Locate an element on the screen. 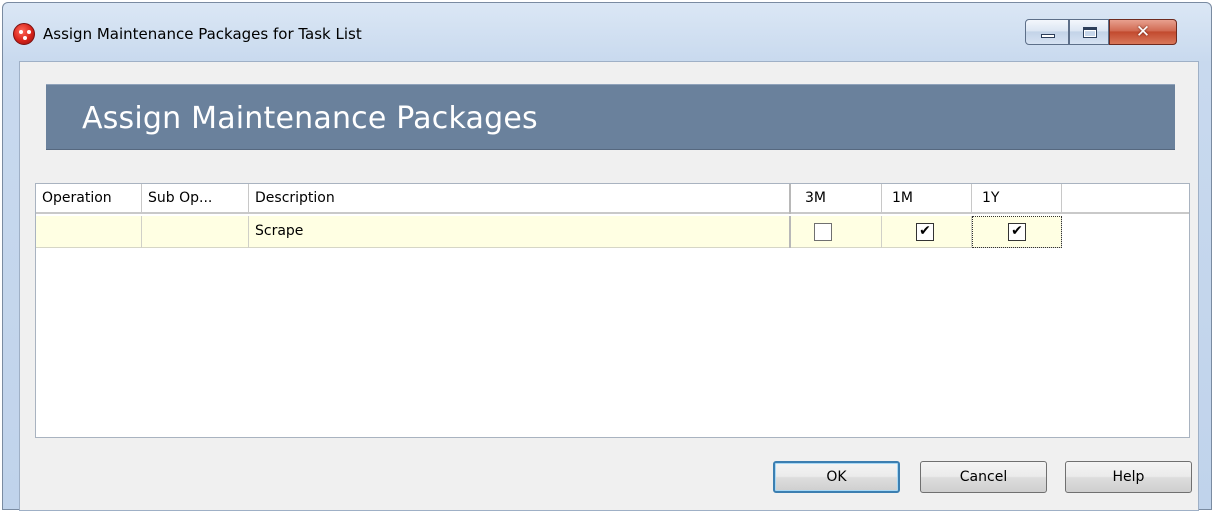 The height and width of the screenshot is (512, 1214). checkbox-1m: ✔ is located at coordinates (925, 232).